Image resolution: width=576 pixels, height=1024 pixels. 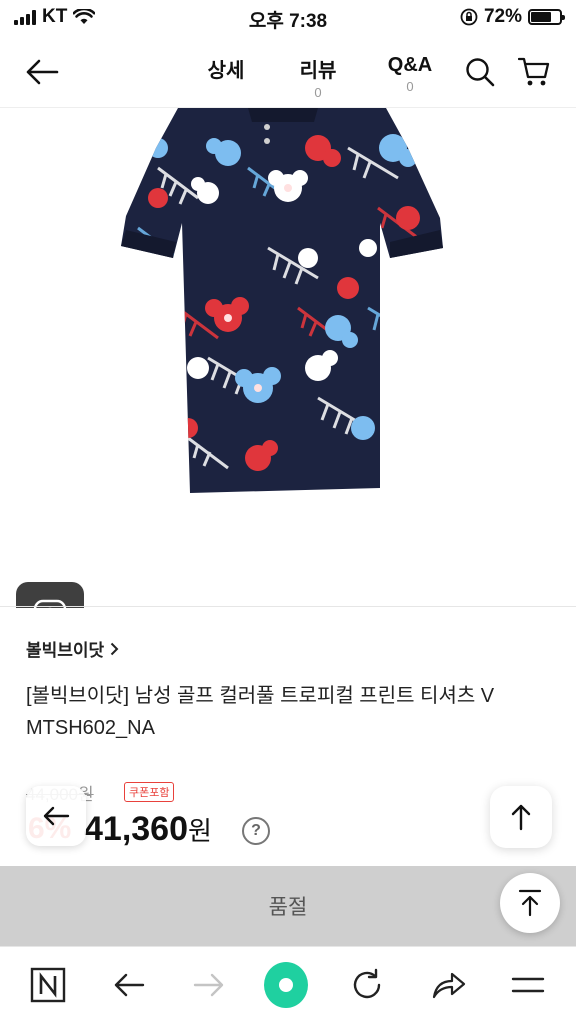 I want to click on cart-button, so click(x=534, y=72).